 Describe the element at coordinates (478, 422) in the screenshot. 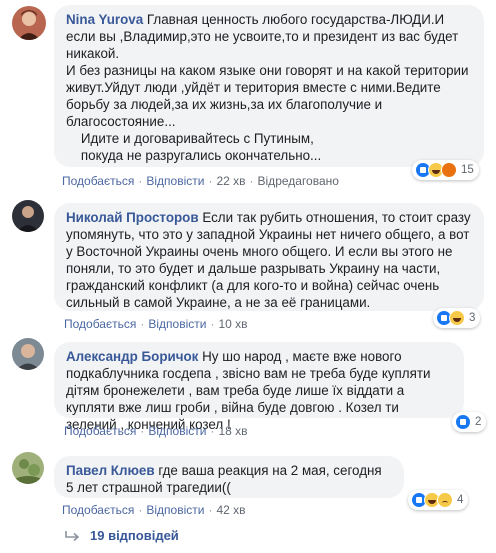

I see `reaction-count: 2` at that location.